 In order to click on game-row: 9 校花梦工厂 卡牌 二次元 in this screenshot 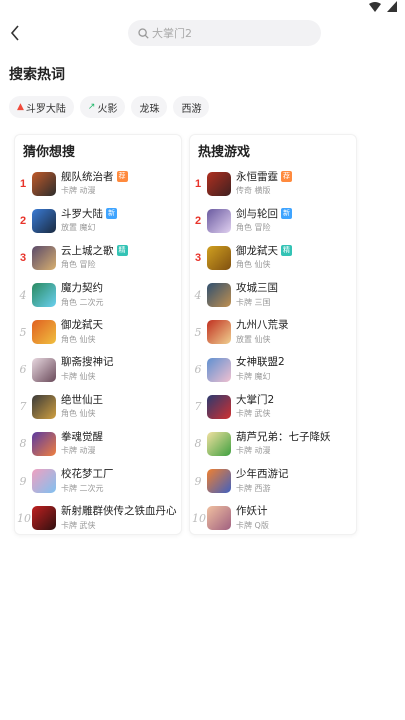, I will do `click(98, 481)`.